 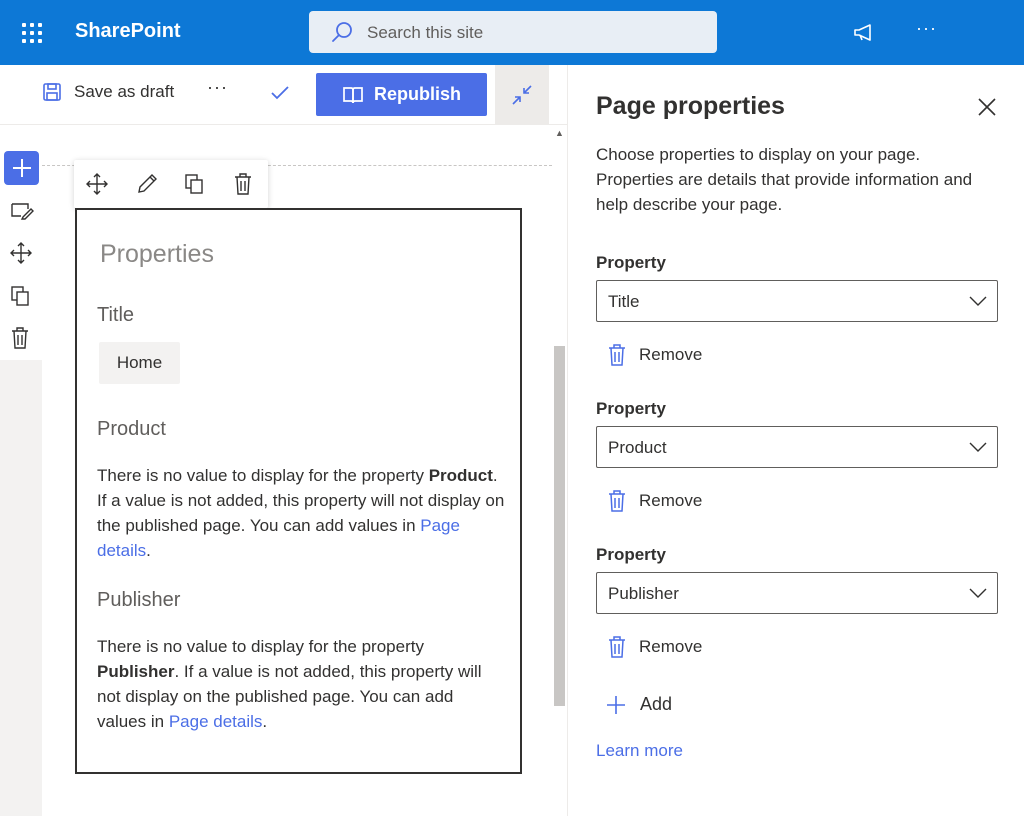 I want to click on field-label-product: Product, so click(x=131, y=429).